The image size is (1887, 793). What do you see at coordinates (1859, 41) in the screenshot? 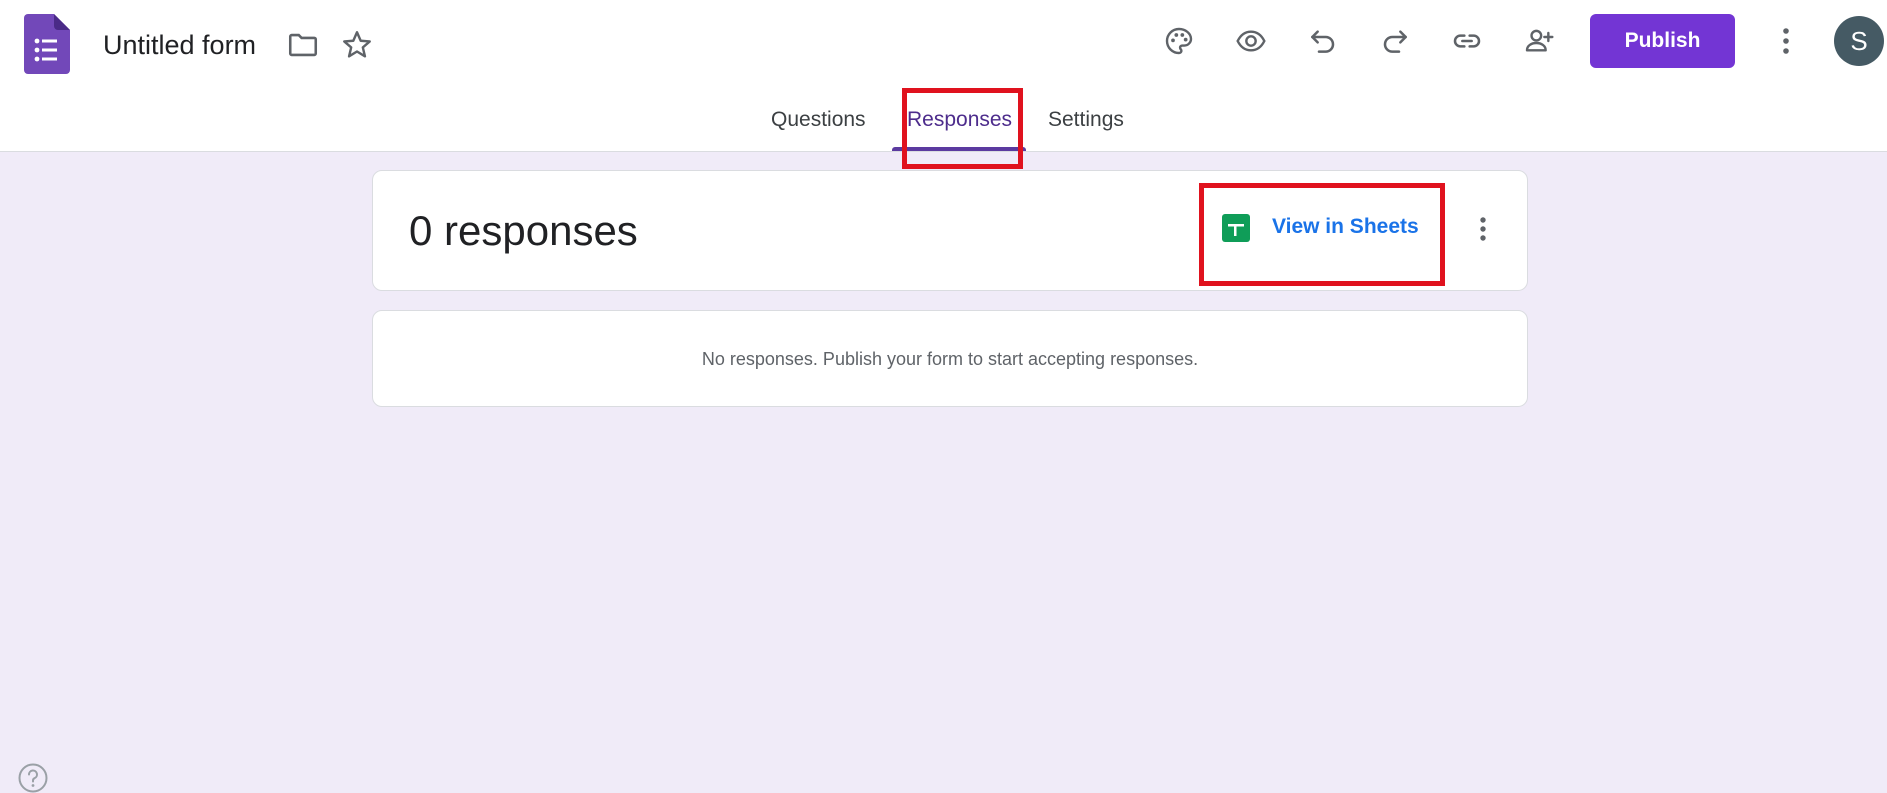
I see `avatar: S` at bounding box center [1859, 41].